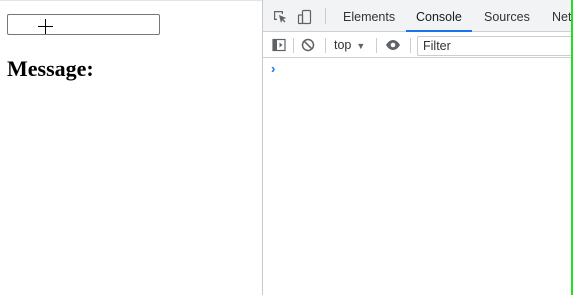  Describe the element at coordinates (46, 27) in the screenshot. I see `crosshair-cursor-icon` at that location.